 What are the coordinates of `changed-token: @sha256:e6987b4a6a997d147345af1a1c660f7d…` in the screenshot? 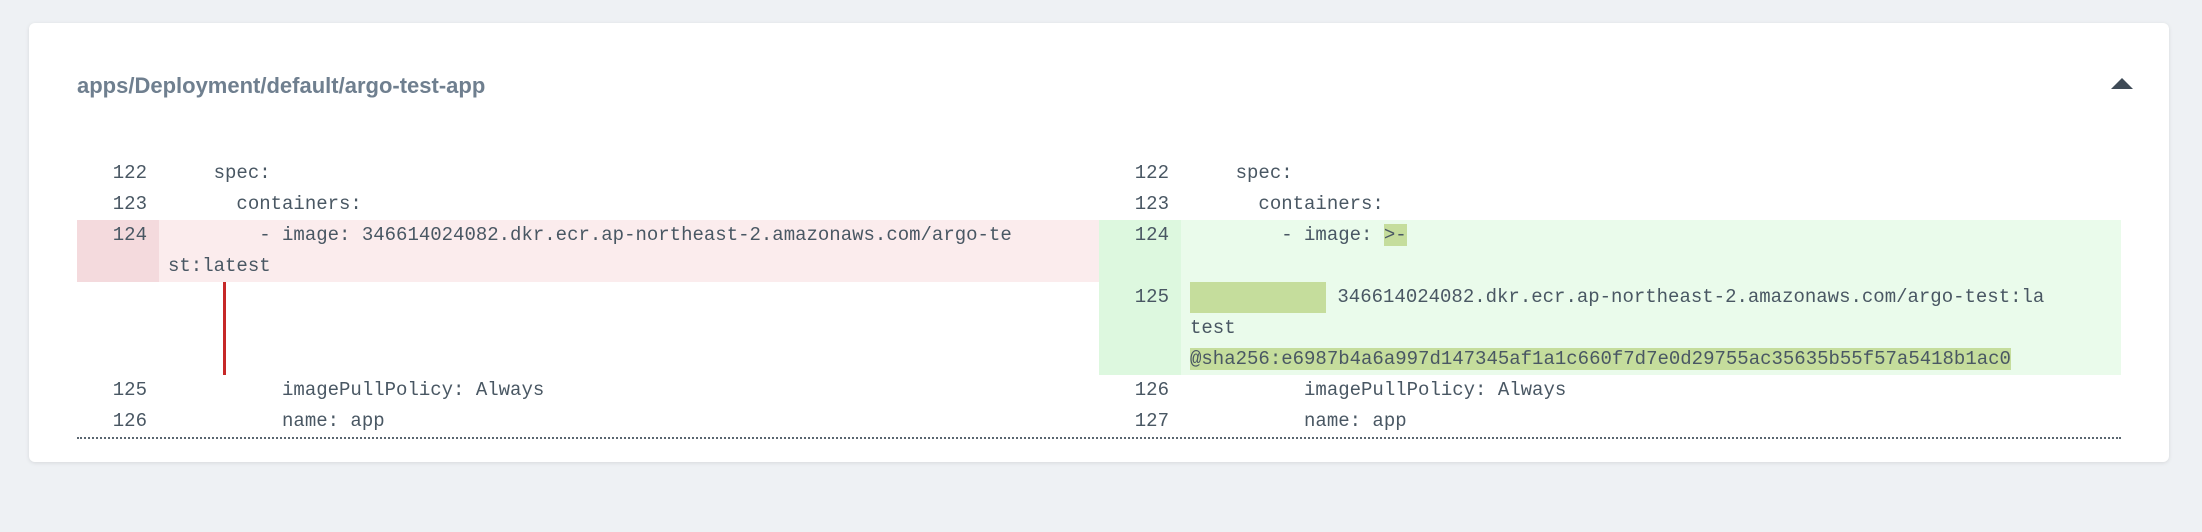 It's located at (1600, 359).